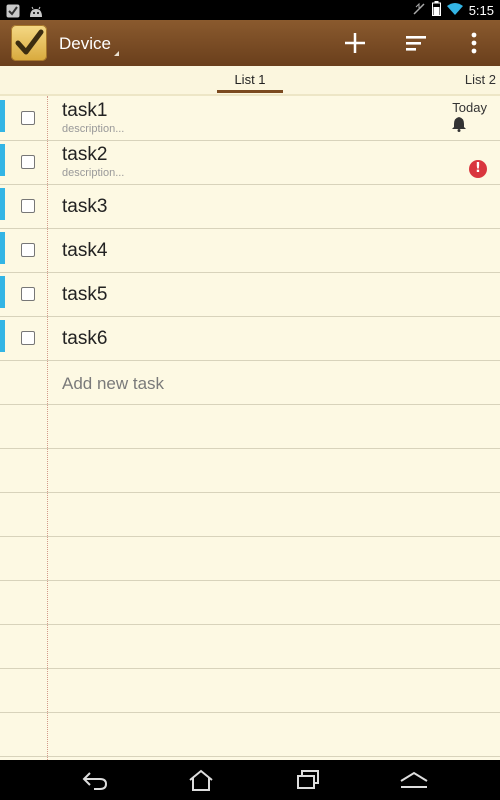 The image size is (500, 800). What do you see at coordinates (308, 780) in the screenshot?
I see `recent-apps-icon` at bounding box center [308, 780].